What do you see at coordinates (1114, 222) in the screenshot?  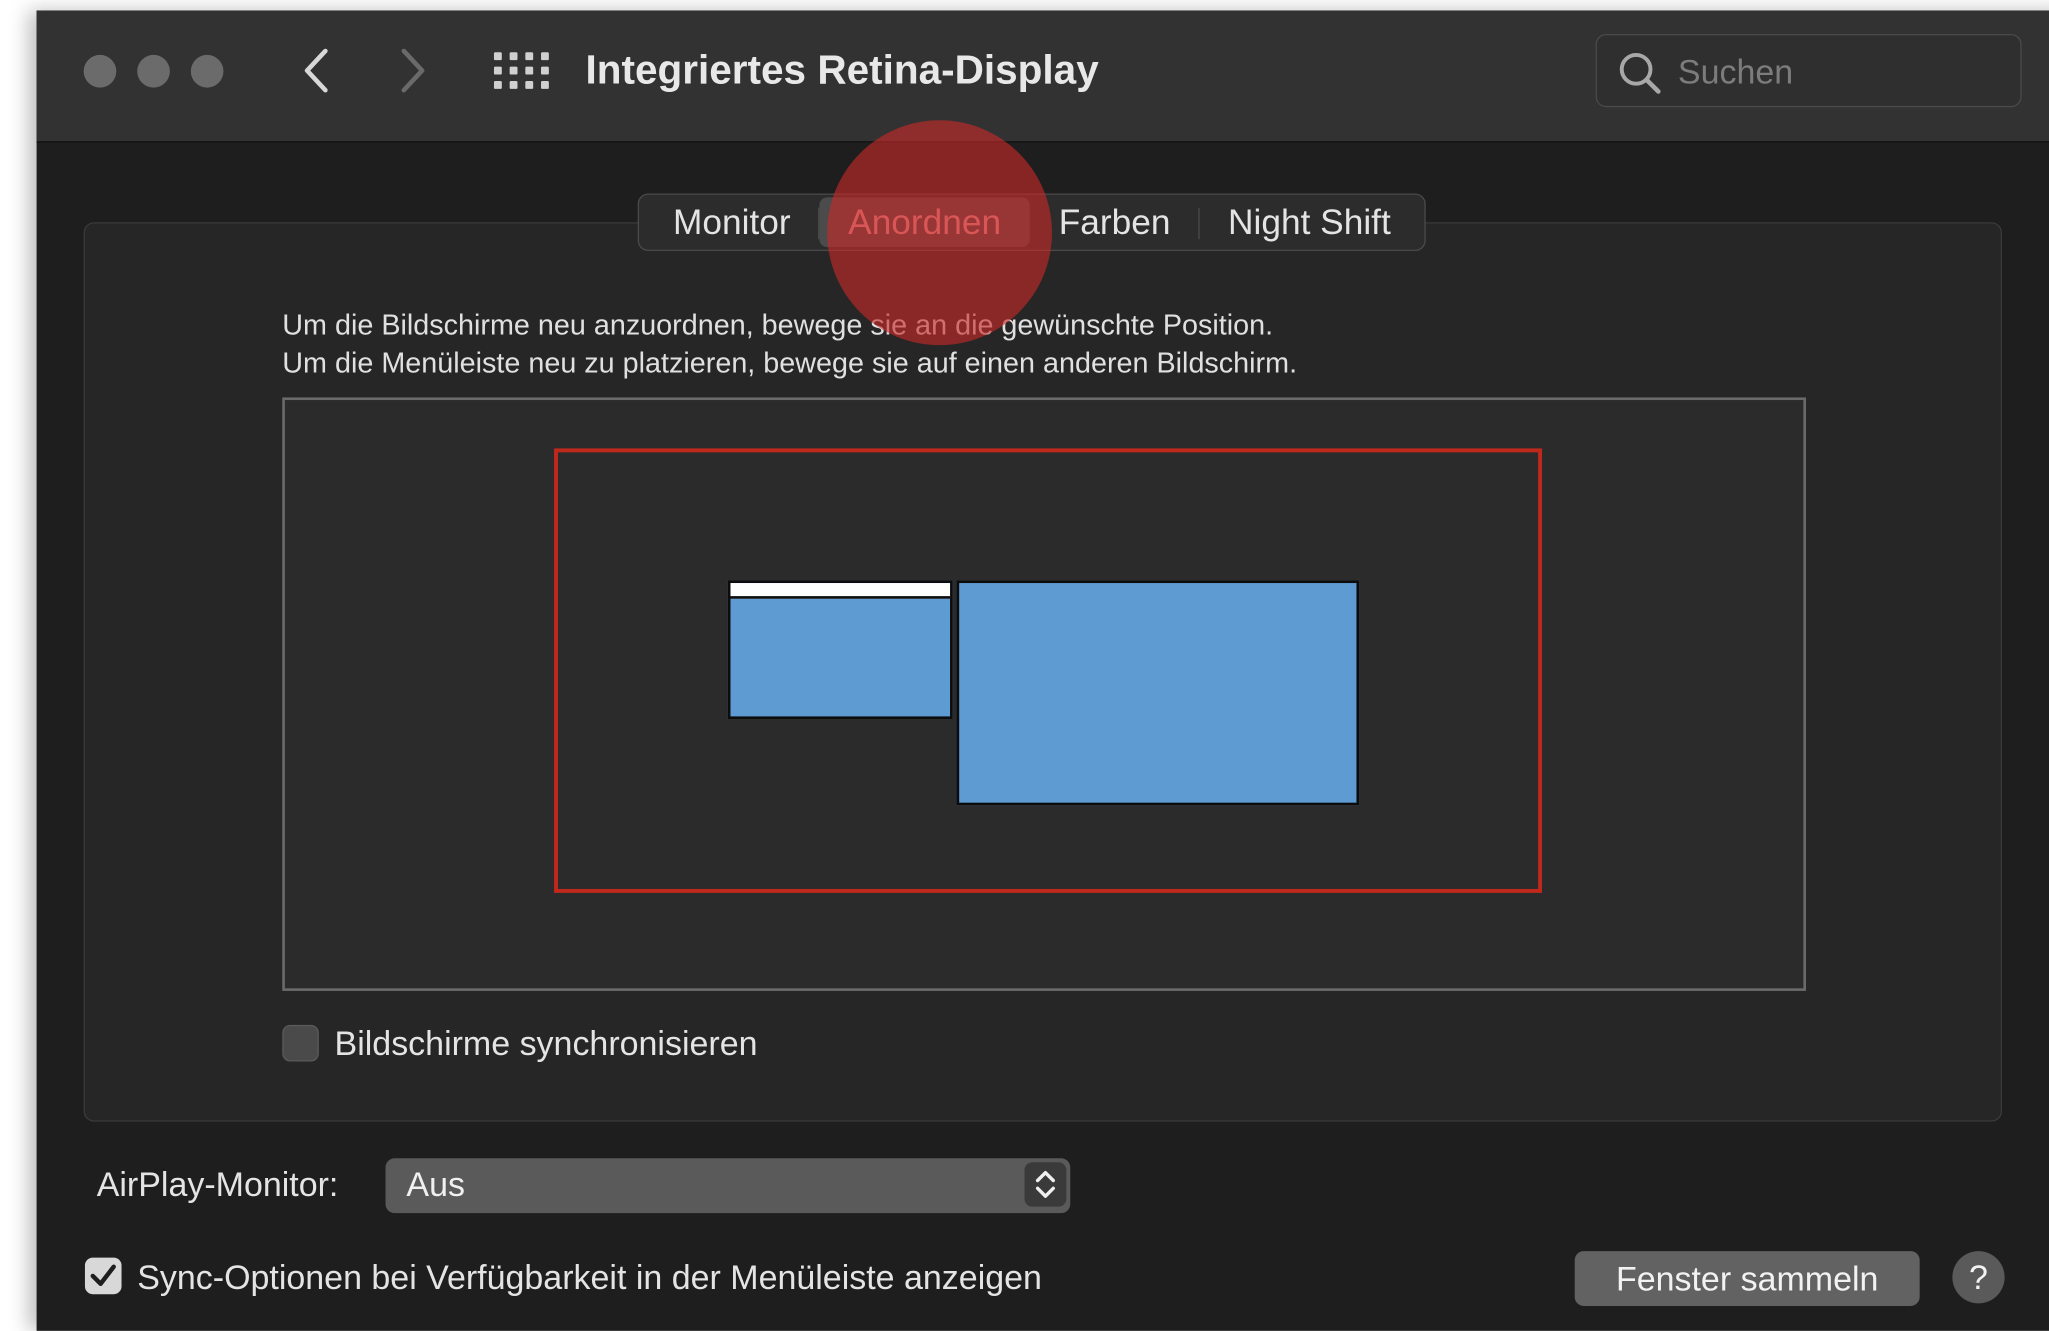 I see `tab-farben: Farben` at bounding box center [1114, 222].